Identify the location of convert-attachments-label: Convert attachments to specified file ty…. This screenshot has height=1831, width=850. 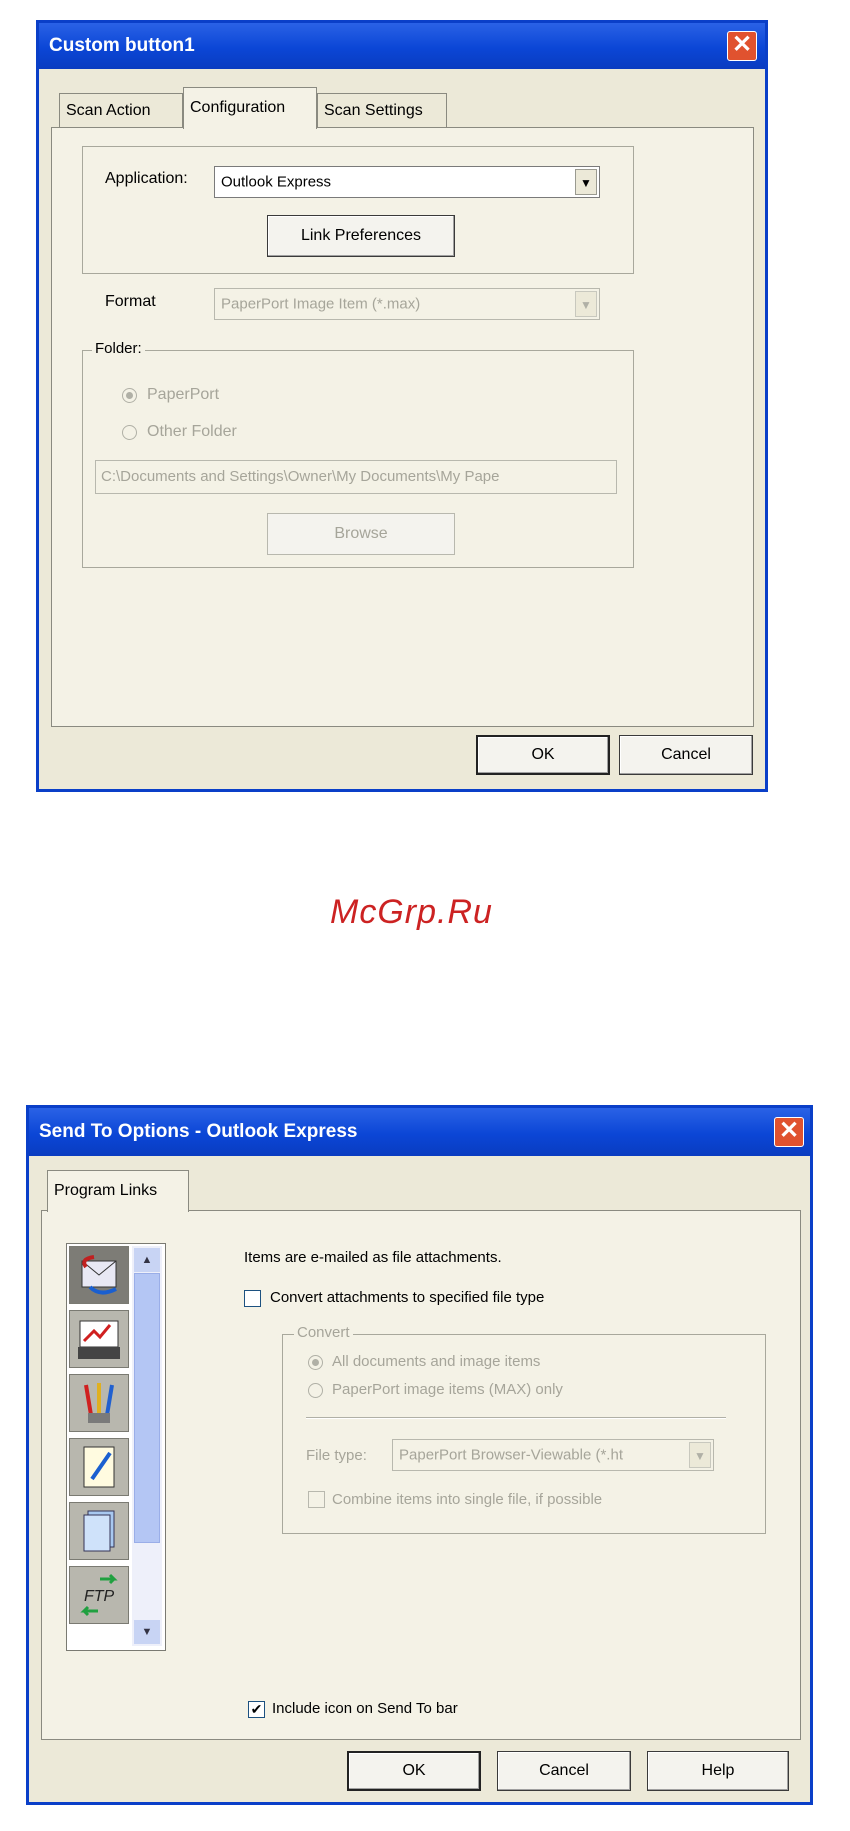
(407, 1297).